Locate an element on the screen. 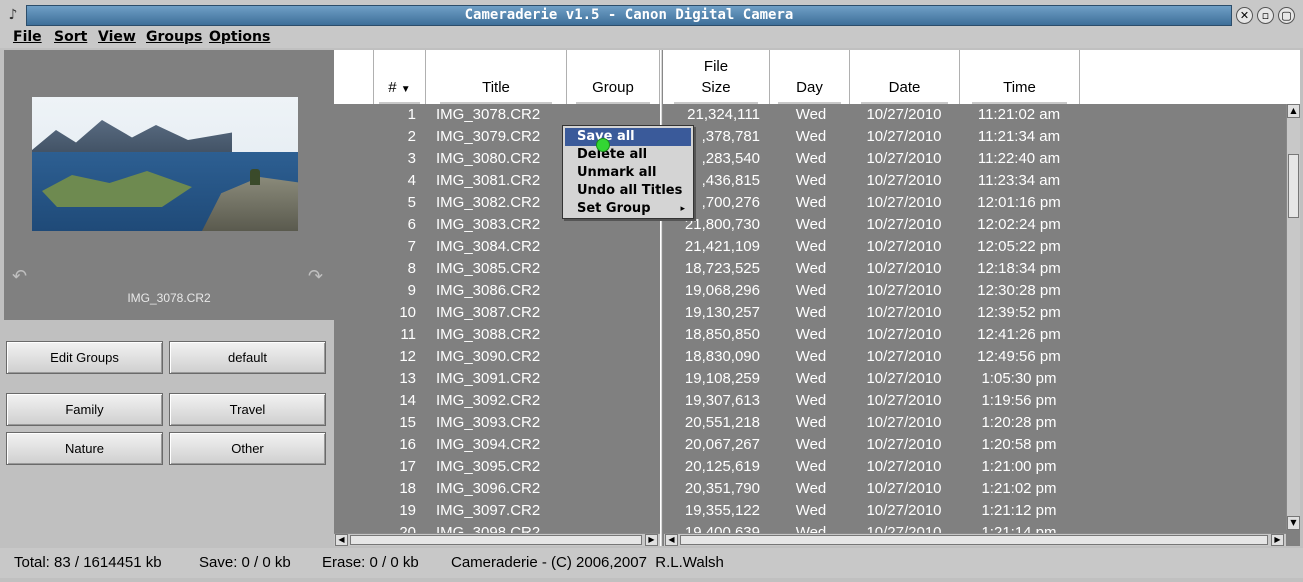 The width and height of the screenshot is (1303, 582). row-time: 11:23:34 am is located at coordinates (1019, 180).